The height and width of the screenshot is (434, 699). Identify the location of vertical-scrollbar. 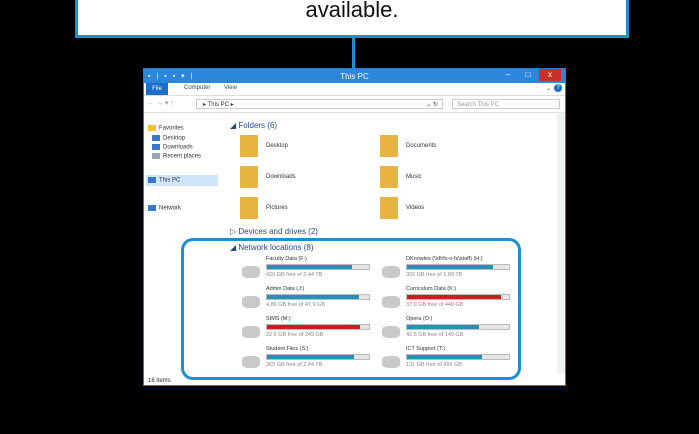
(561, 243).